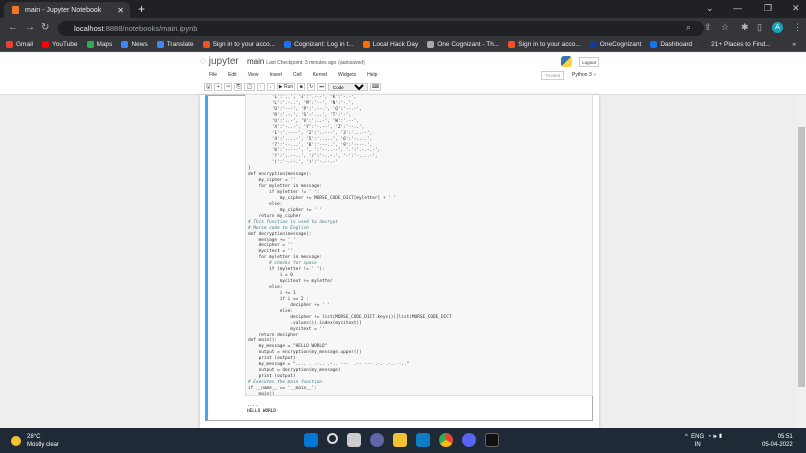 The image size is (806, 453). I want to click on menu-icon: ⋮, so click(797, 27).